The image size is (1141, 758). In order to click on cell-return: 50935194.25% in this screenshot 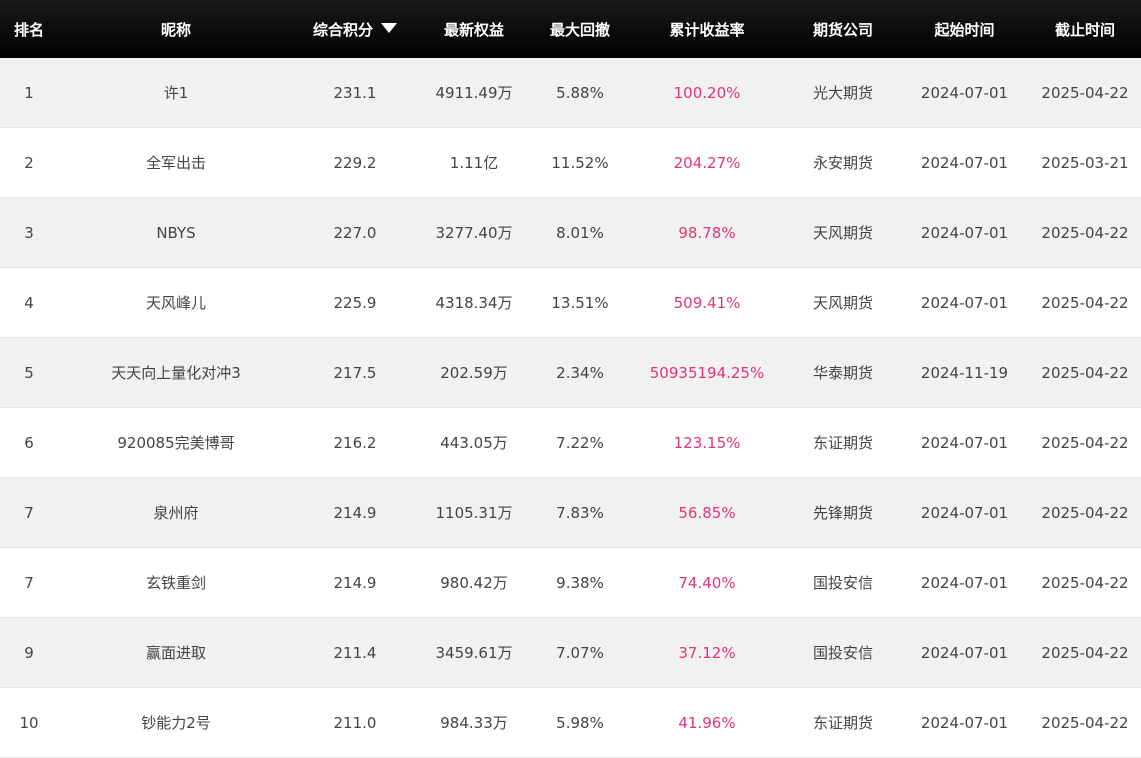, I will do `click(707, 372)`.